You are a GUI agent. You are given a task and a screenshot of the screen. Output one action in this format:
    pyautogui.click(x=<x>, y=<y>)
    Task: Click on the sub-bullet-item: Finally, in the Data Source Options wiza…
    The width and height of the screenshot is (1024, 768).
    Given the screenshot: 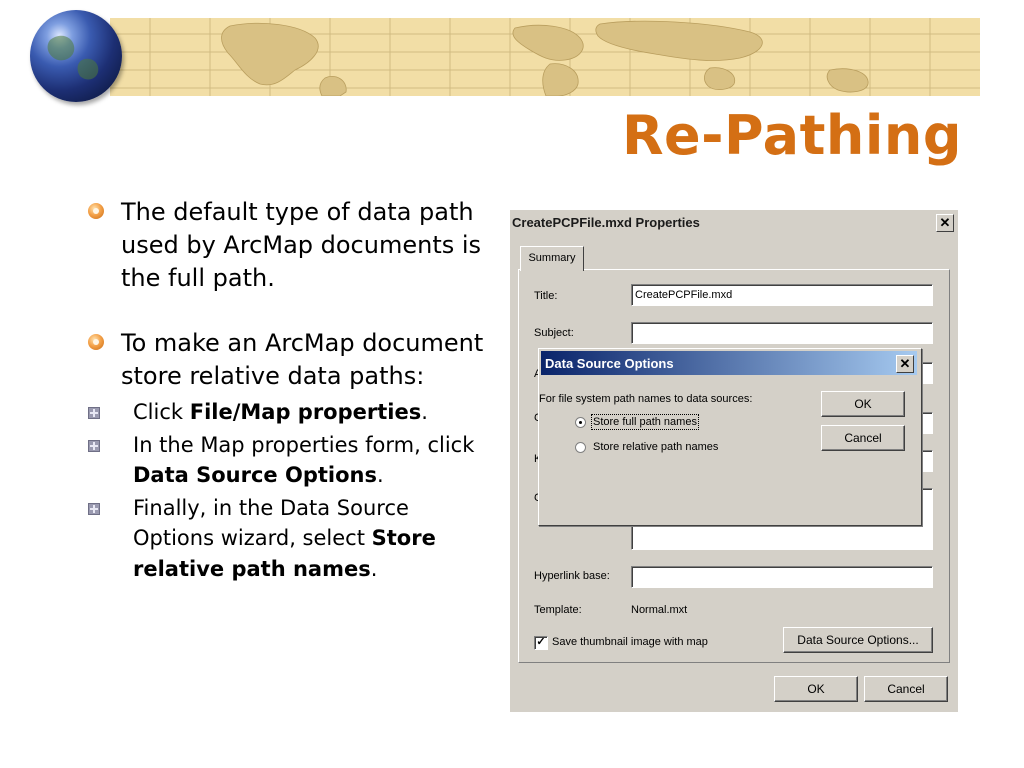 What is the action you would take?
    pyautogui.click(x=288, y=539)
    